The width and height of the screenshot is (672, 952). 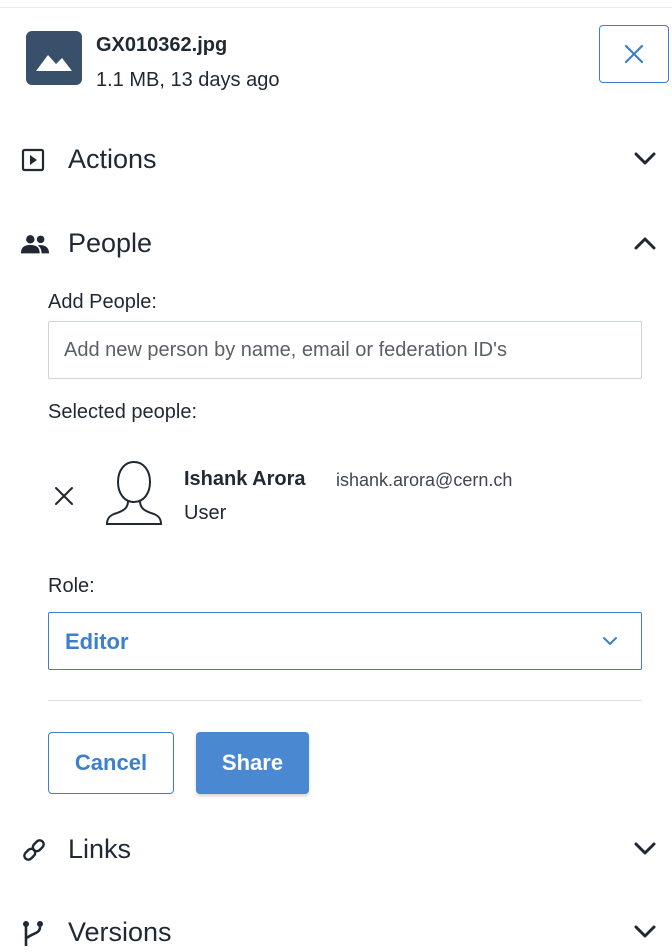 I want to click on section-versions: Versions, so click(x=336, y=932).